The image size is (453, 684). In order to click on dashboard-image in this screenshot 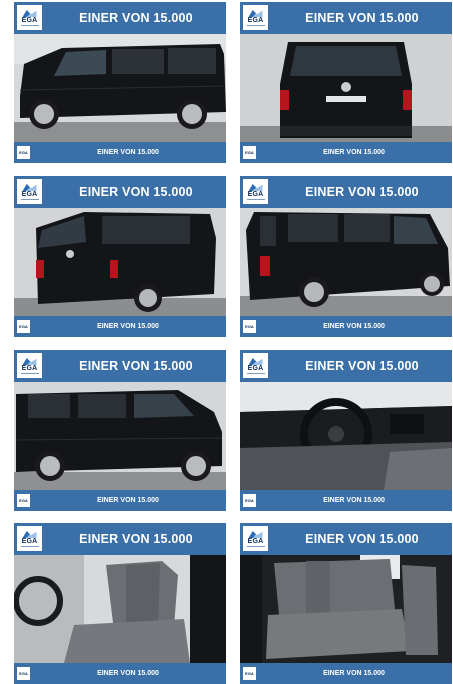, I will do `click(346, 436)`.